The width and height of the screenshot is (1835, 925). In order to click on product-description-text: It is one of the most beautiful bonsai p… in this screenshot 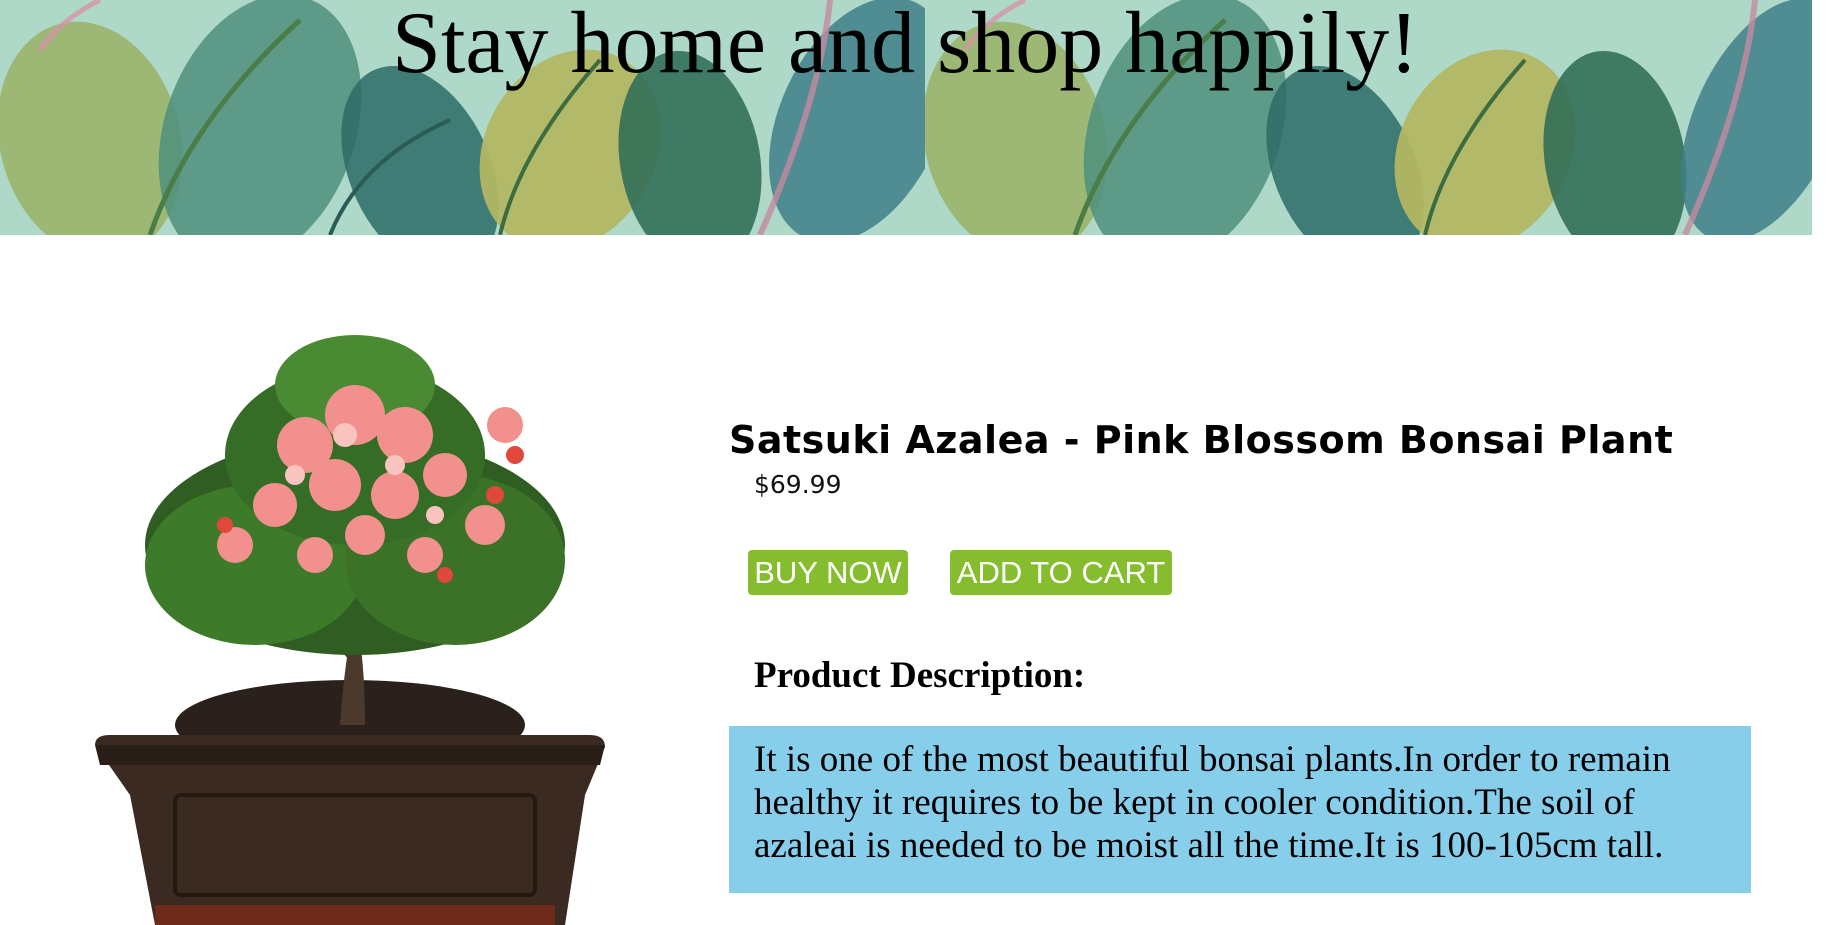, I will do `click(1212, 802)`.